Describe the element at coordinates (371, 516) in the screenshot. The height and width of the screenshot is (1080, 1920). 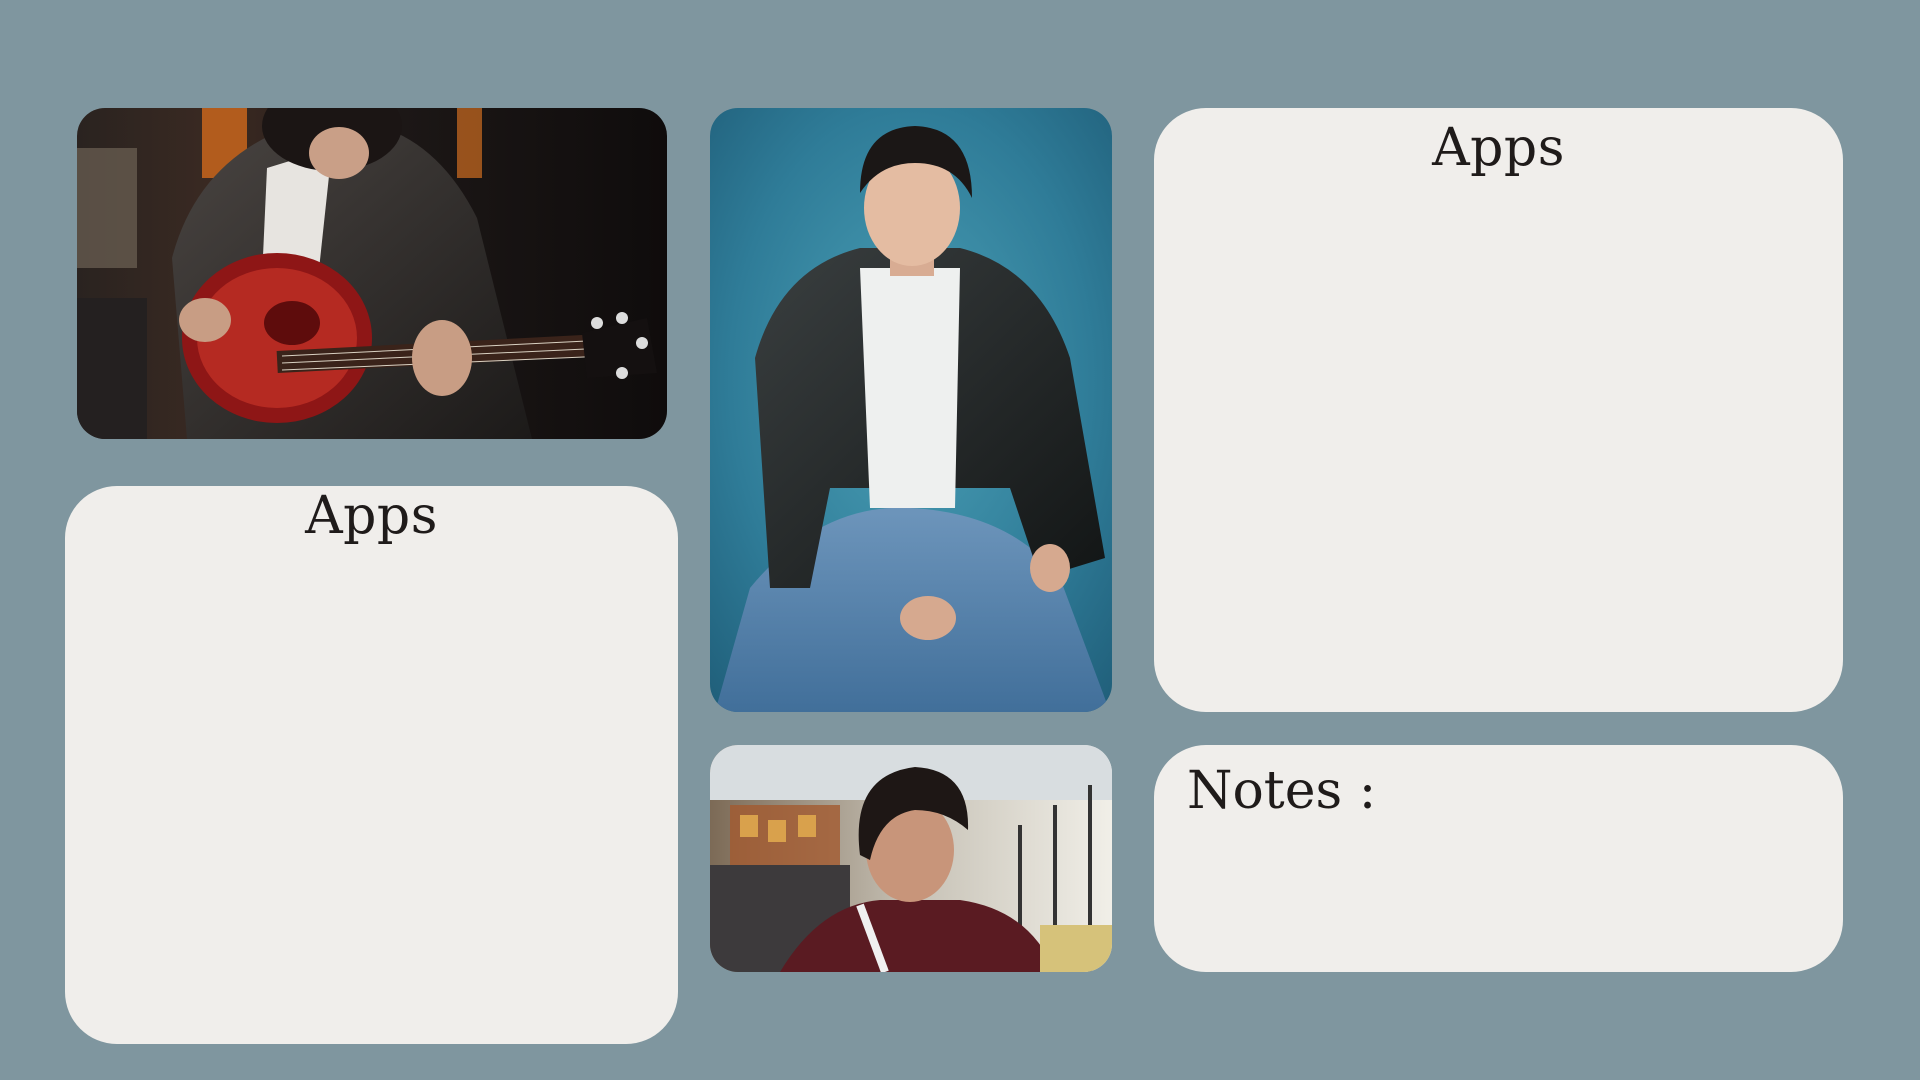
I see `left-apps-title: Apps` at that location.